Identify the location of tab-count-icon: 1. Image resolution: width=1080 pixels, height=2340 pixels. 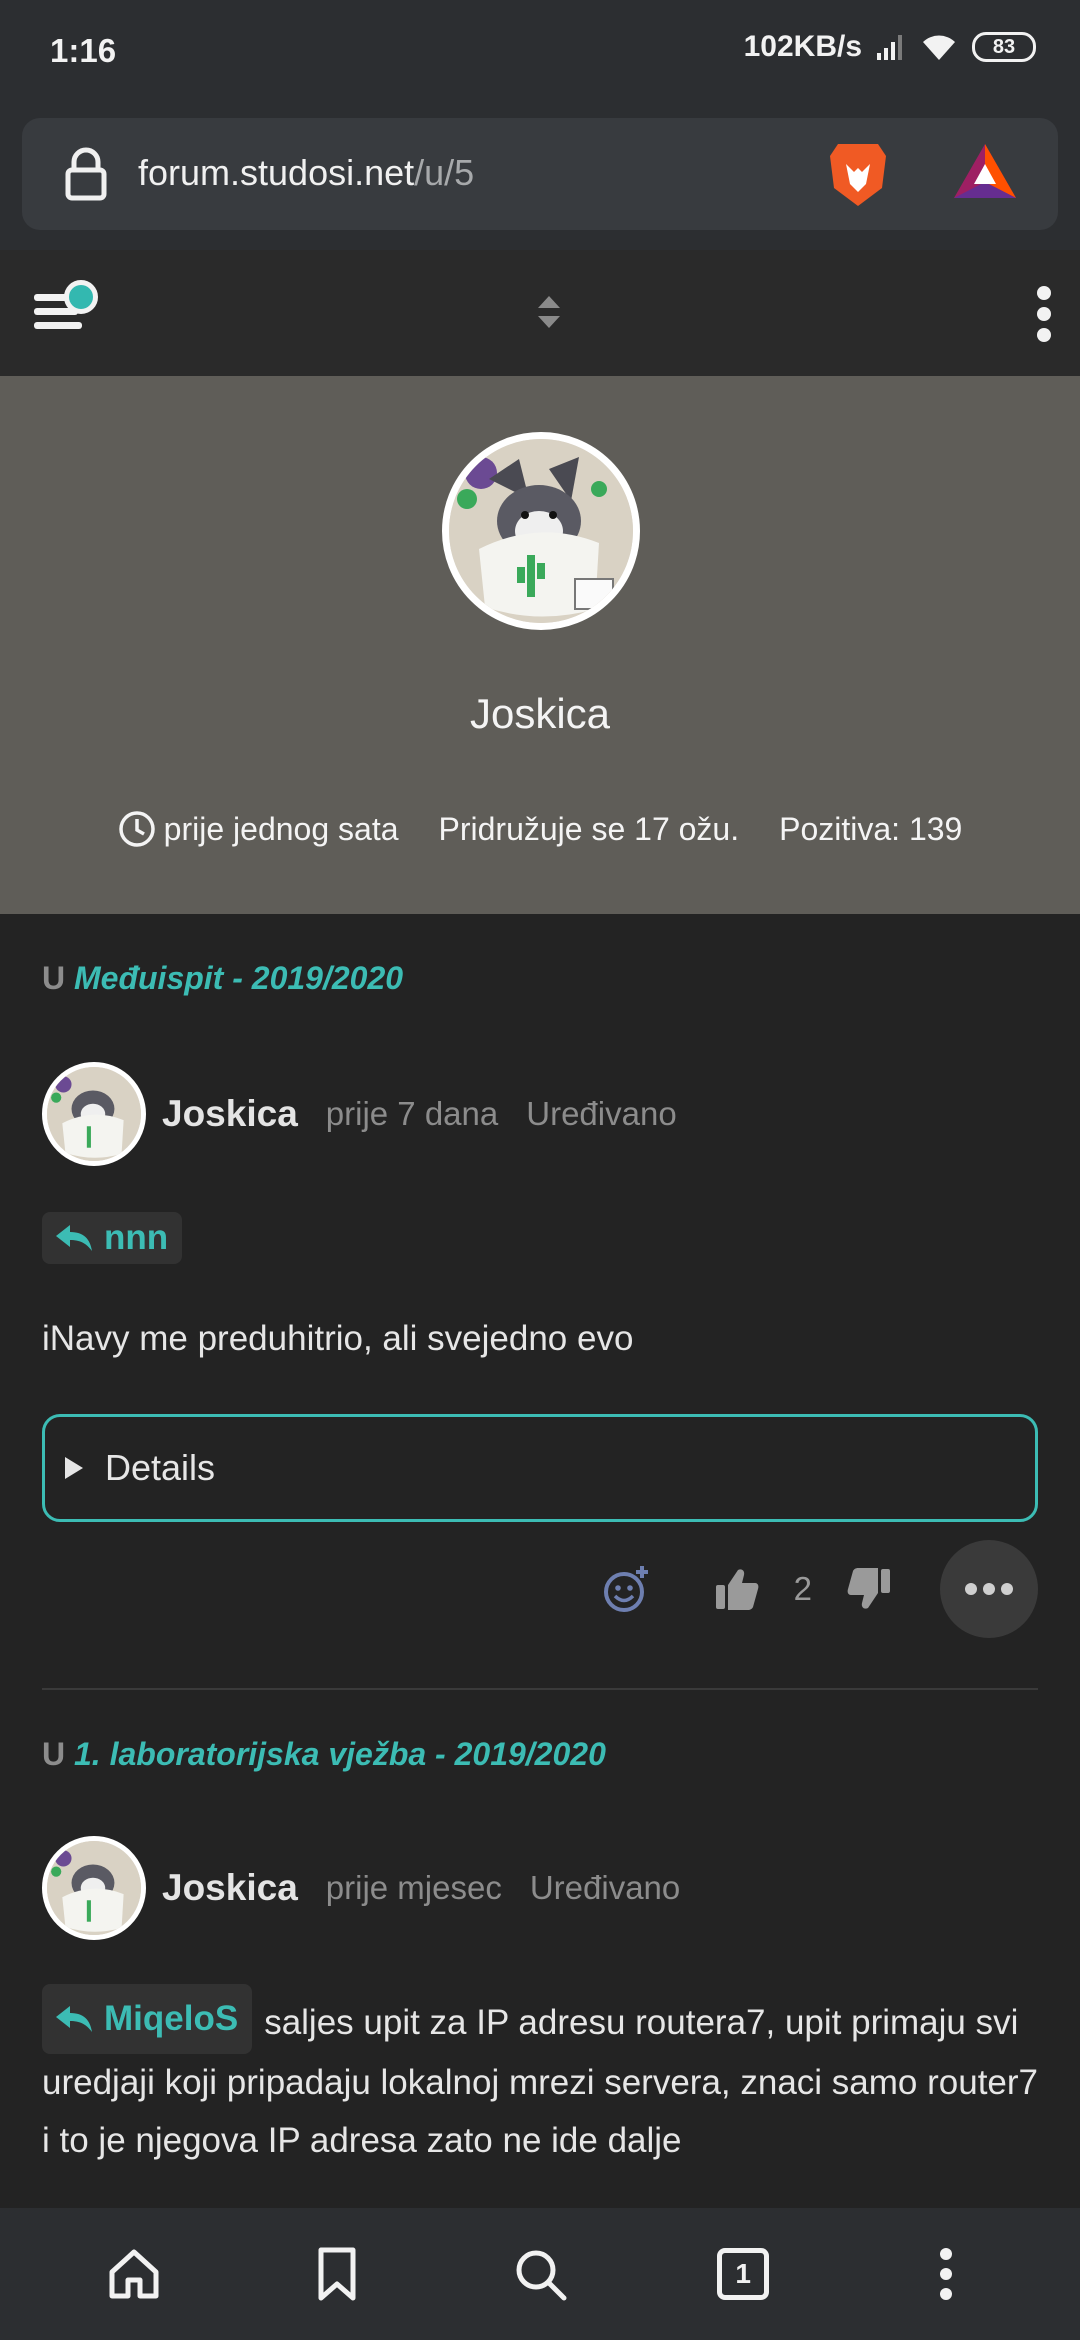
(743, 2274).